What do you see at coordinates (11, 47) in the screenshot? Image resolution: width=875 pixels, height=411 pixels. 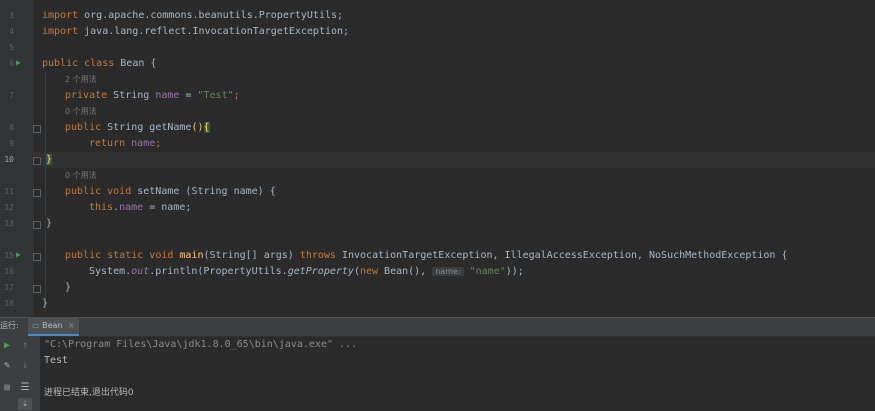 I see `line-number: 5` at bounding box center [11, 47].